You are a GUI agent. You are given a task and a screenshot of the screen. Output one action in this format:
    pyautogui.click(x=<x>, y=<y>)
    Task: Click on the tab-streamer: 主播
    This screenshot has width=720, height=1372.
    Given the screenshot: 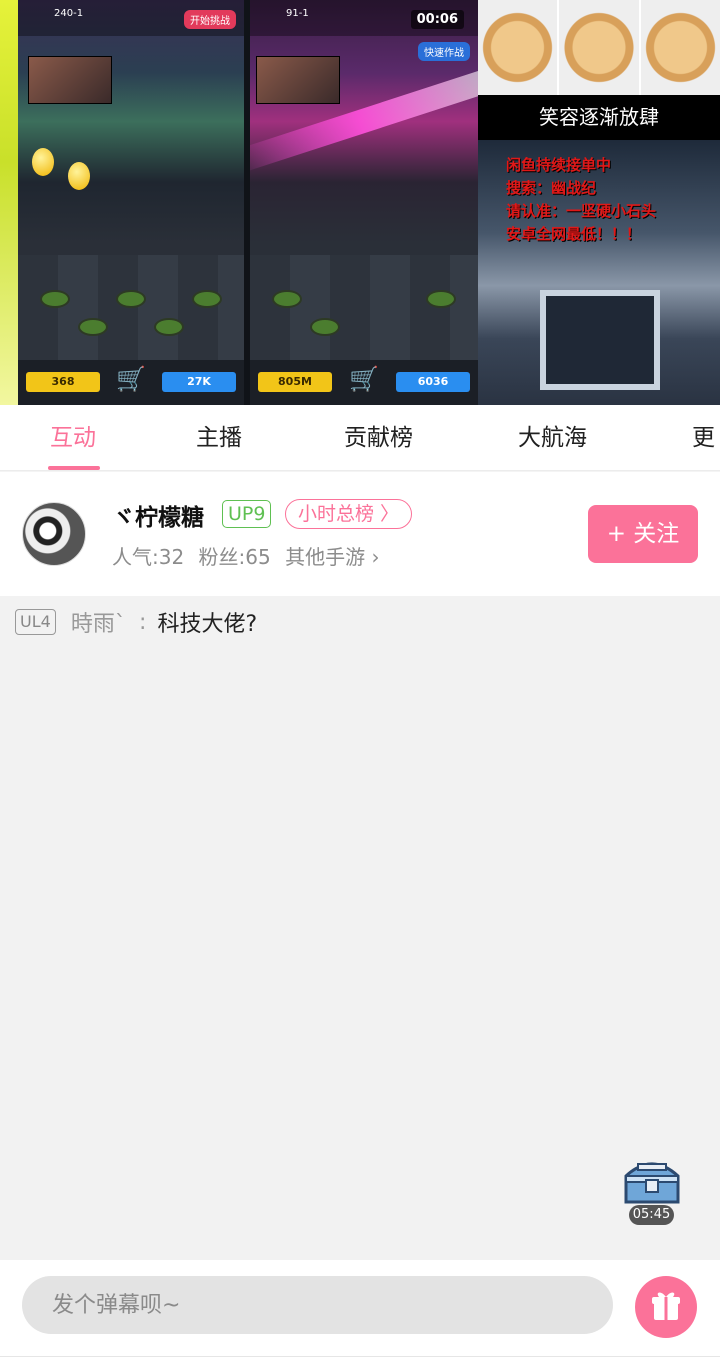 What is the action you would take?
    pyautogui.click(x=219, y=438)
    